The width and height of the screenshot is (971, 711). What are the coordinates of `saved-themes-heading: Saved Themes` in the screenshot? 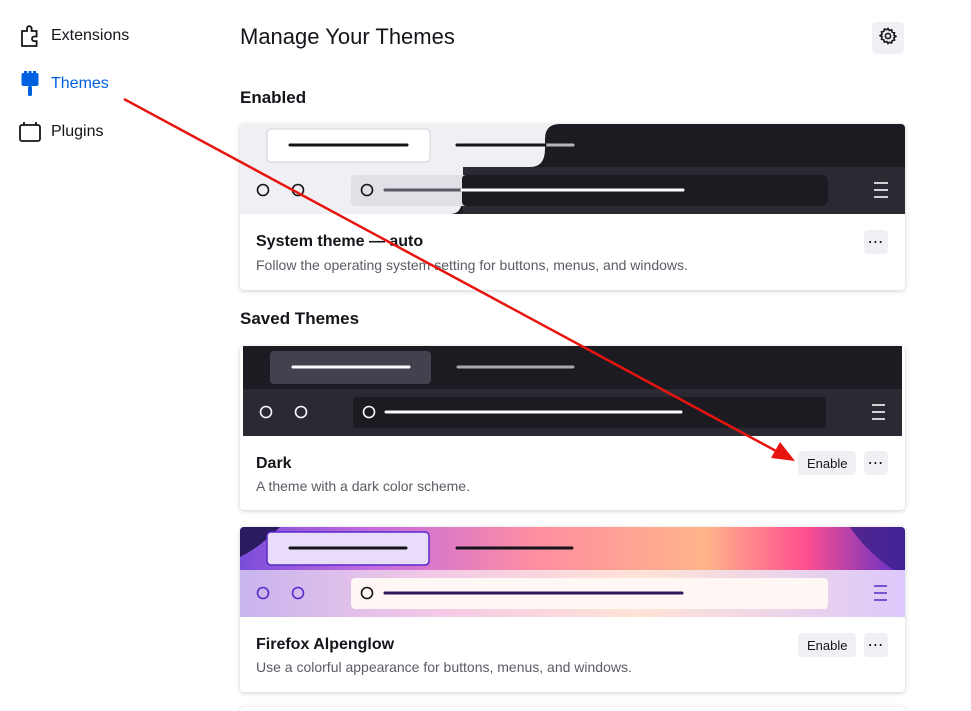 It's located at (300, 318).